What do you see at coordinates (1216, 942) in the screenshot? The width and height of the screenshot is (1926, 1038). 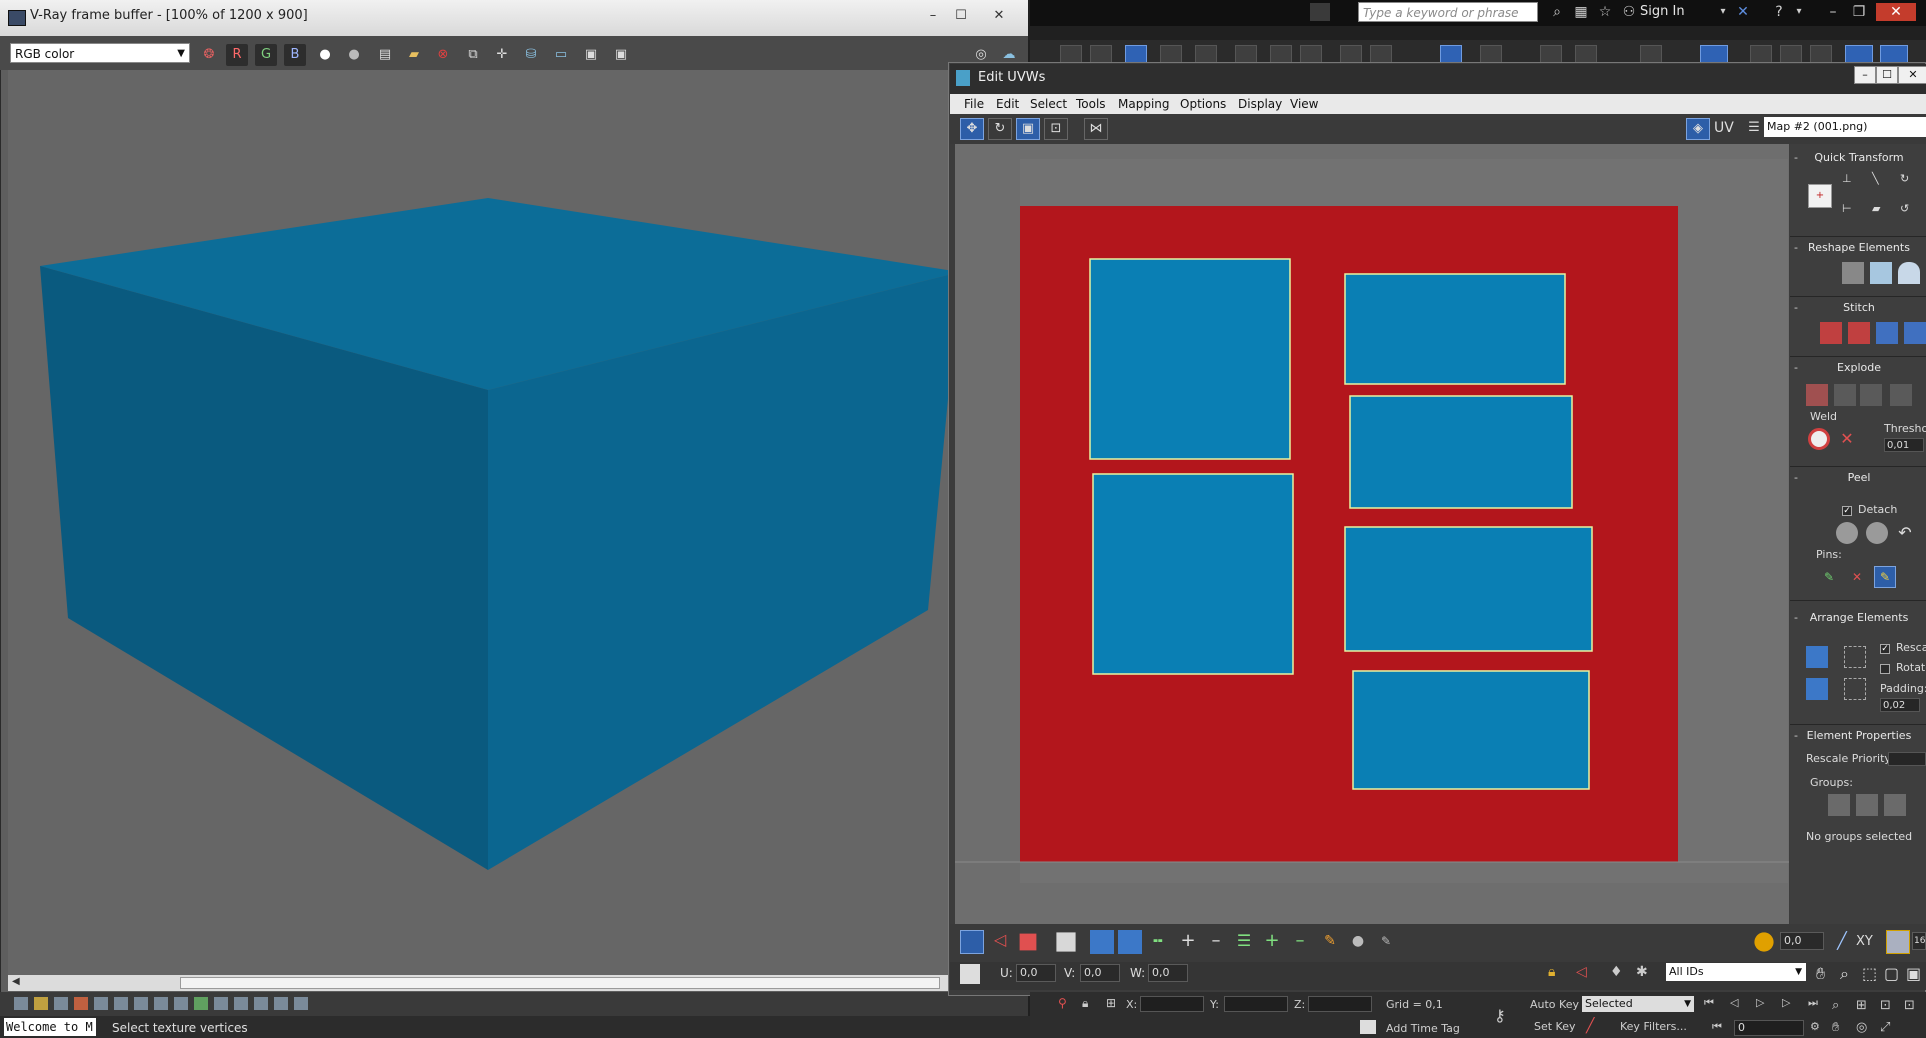 I see `shrink-loop-icon: –` at bounding box center [1216, 942].